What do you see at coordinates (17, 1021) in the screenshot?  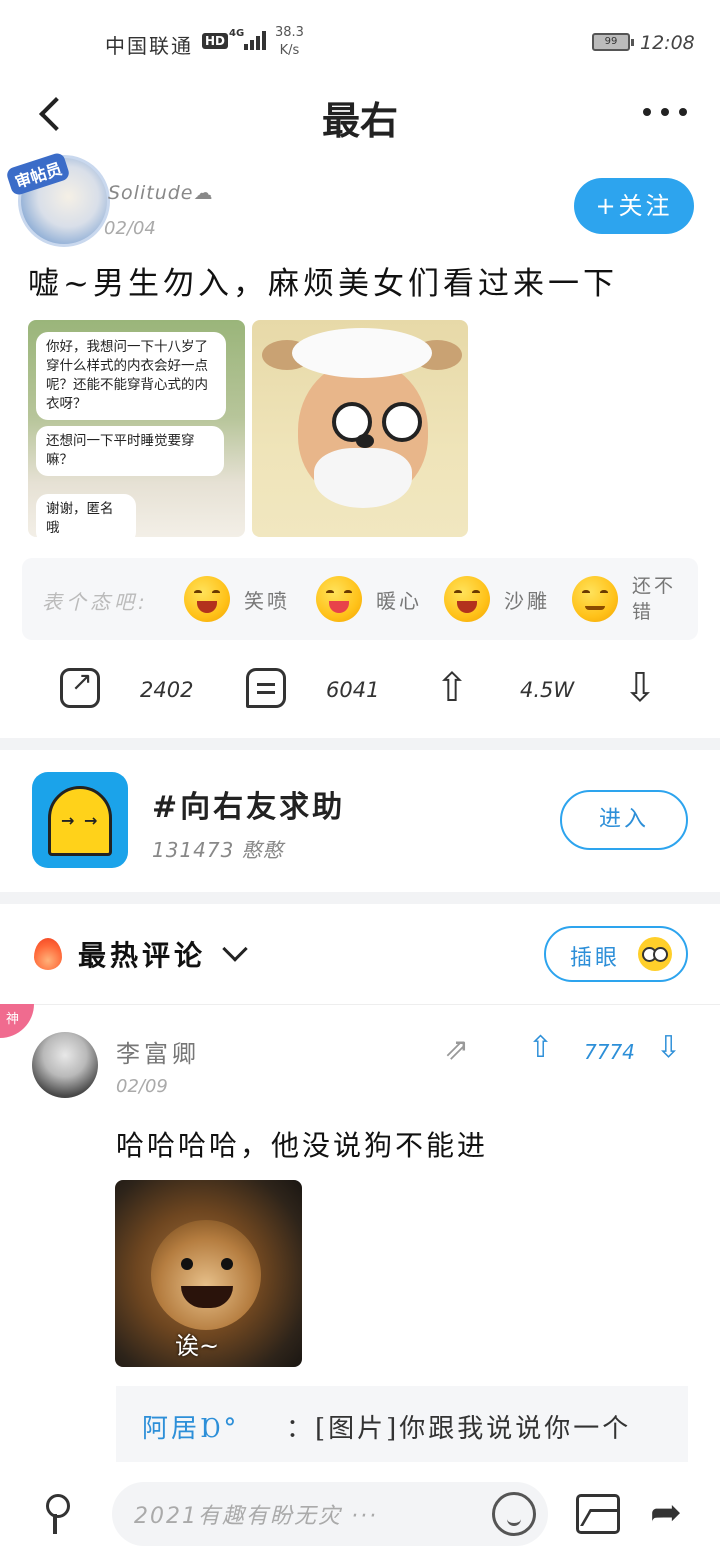 I see `god-comment-badge: 神` at bounding box center [17, 1021].